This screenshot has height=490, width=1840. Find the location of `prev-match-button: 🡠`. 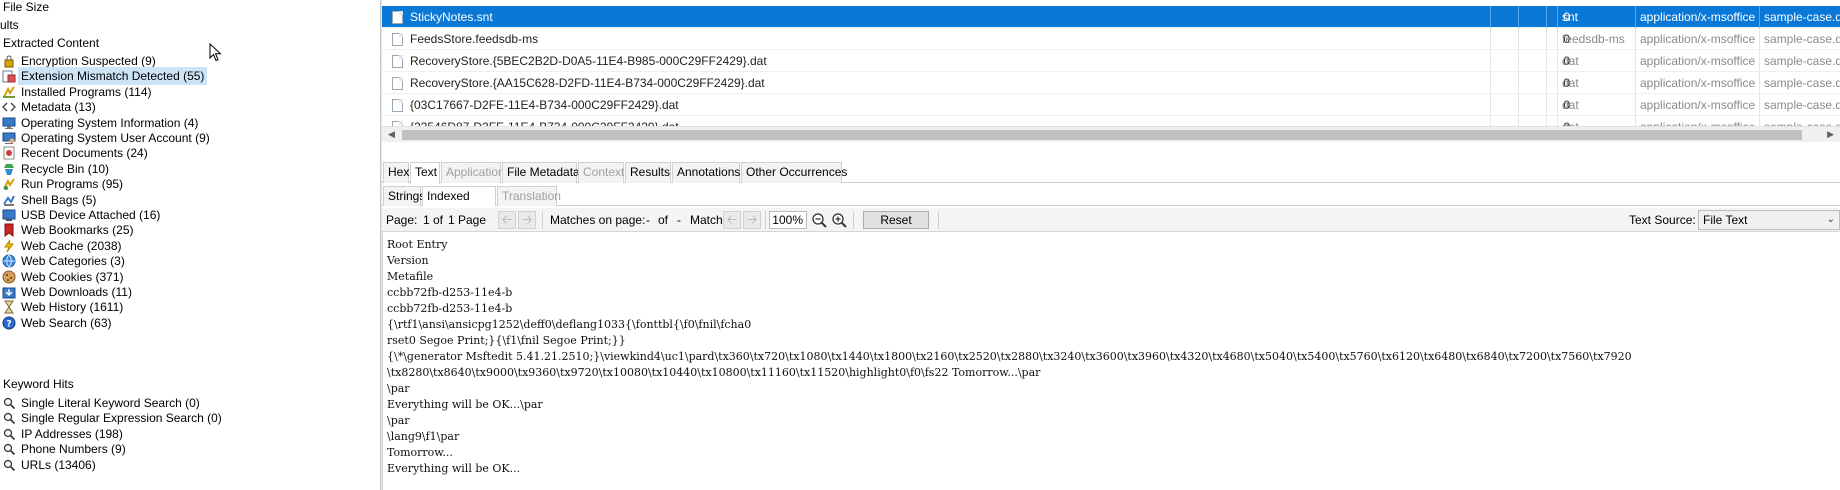

prev-match-button: 🡠 is located at coordinates (732, 220).